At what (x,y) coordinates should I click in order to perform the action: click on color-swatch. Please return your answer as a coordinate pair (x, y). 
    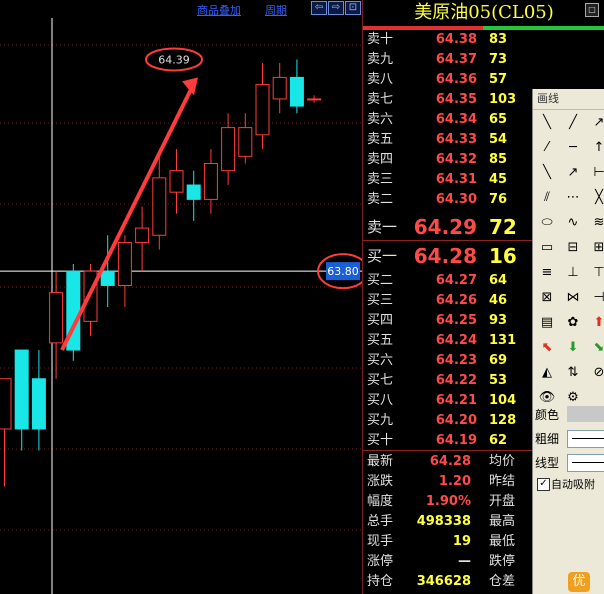
    Looking at the image, I should click on (585, 414).